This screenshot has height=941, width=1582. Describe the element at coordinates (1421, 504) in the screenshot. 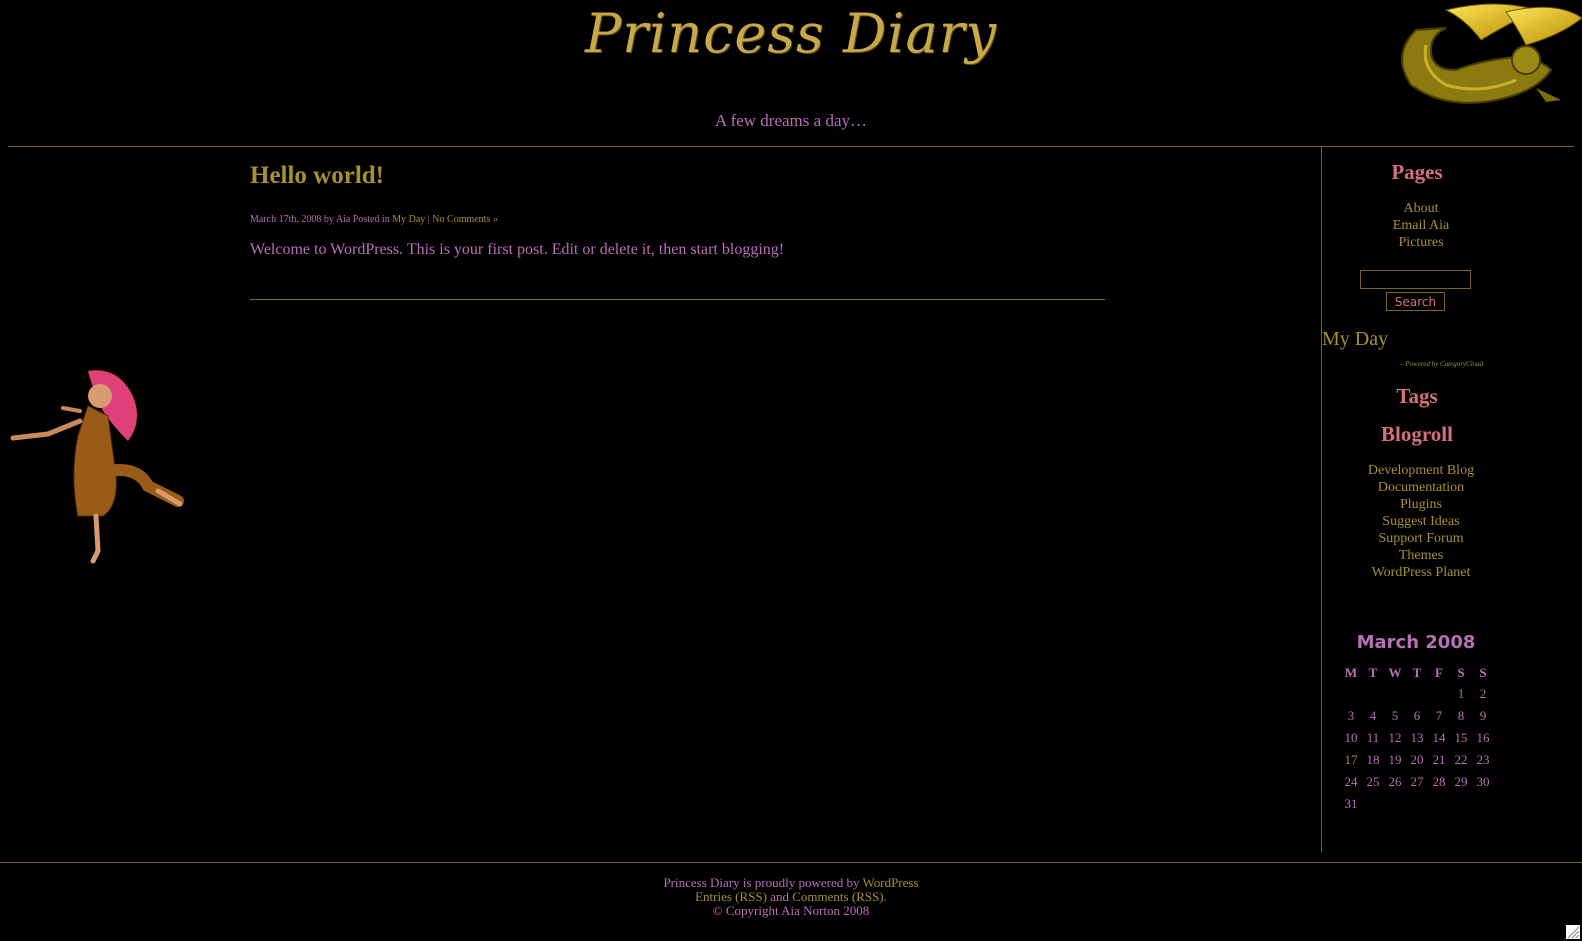

I see `blogroll-link-plugins: Plugins` at that location.